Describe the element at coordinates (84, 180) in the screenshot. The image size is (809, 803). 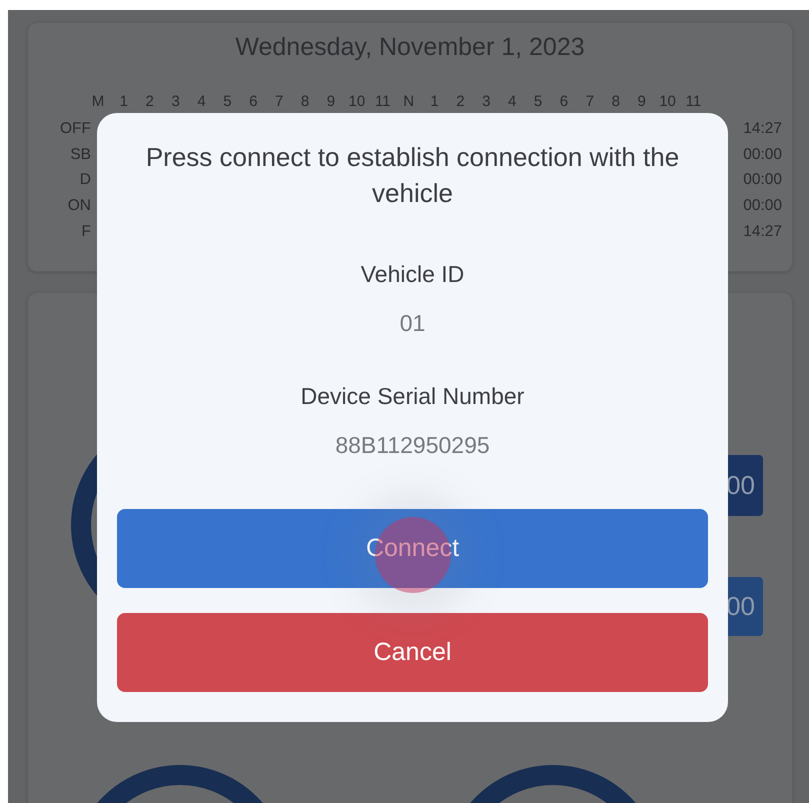
I see `status-label: D` at that location.